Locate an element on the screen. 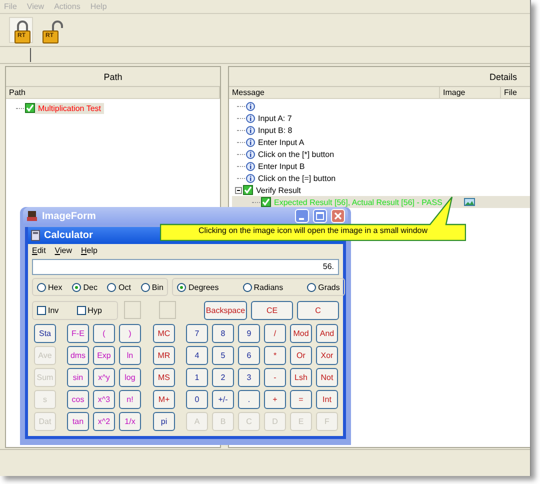 The height and width of the screenshot is (484, 540). maximize-icon is located at coordinates (320, 216).